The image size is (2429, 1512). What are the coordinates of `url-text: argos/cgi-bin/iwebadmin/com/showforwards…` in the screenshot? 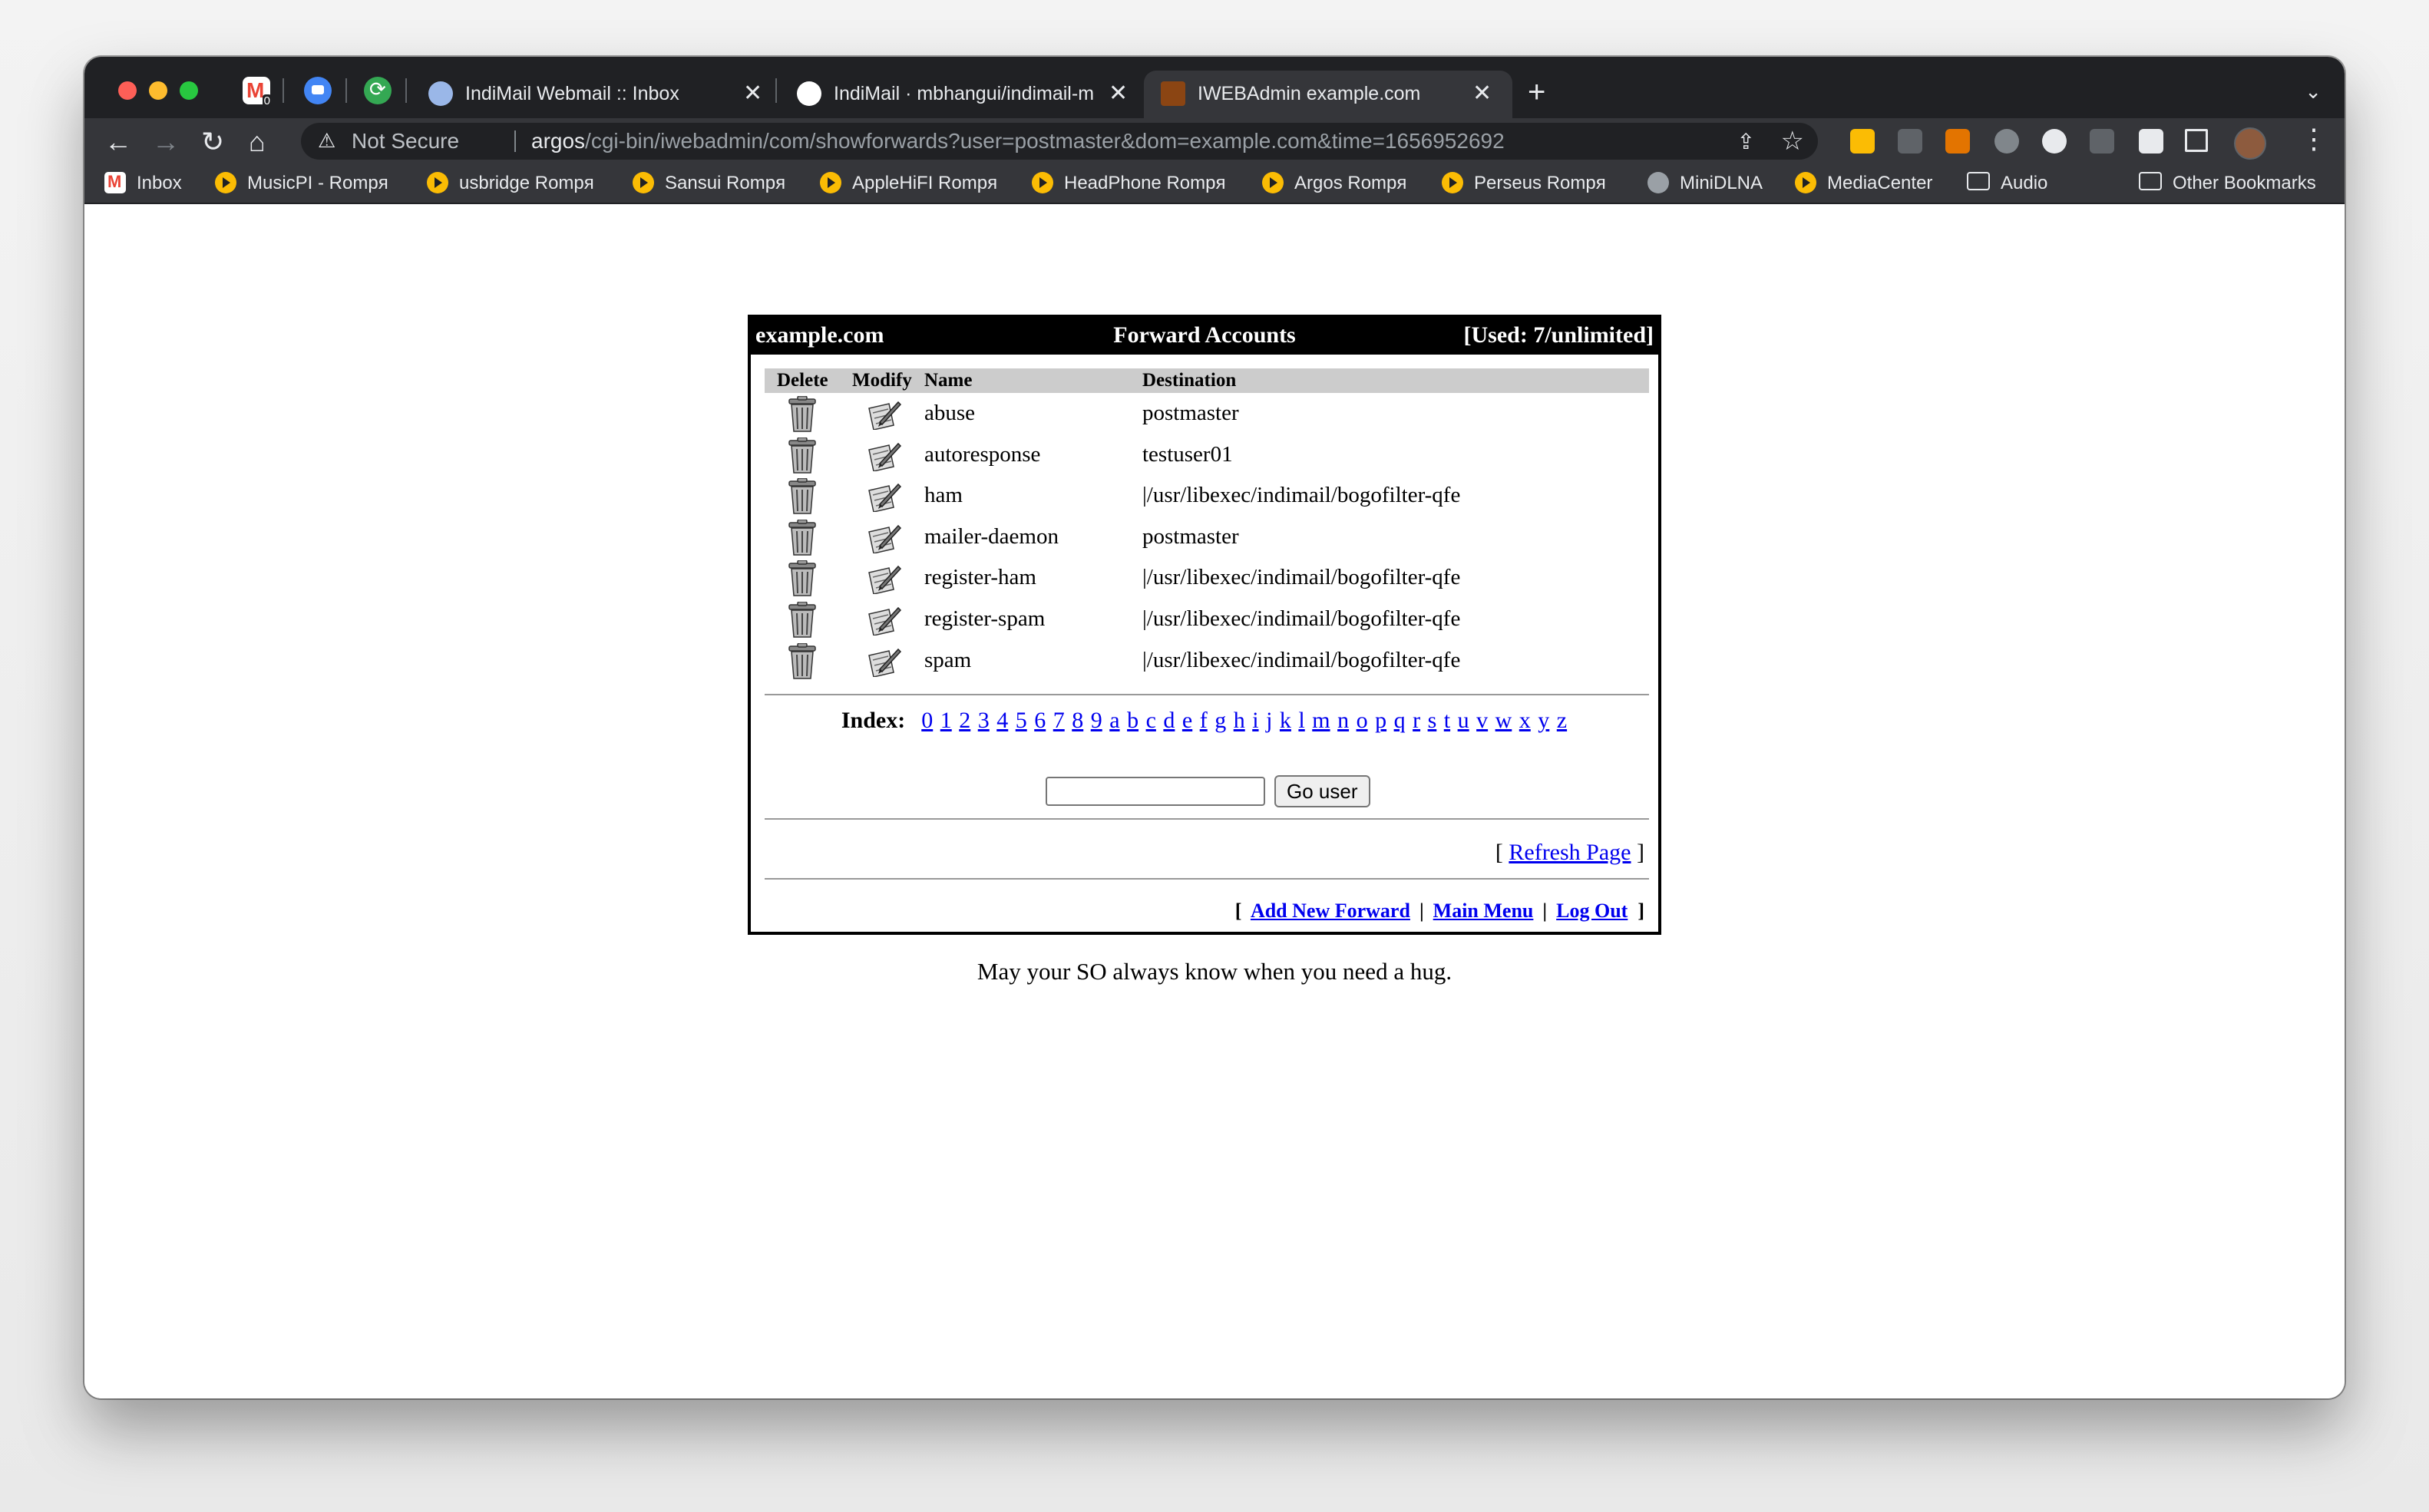 It's located at (1018, 142).